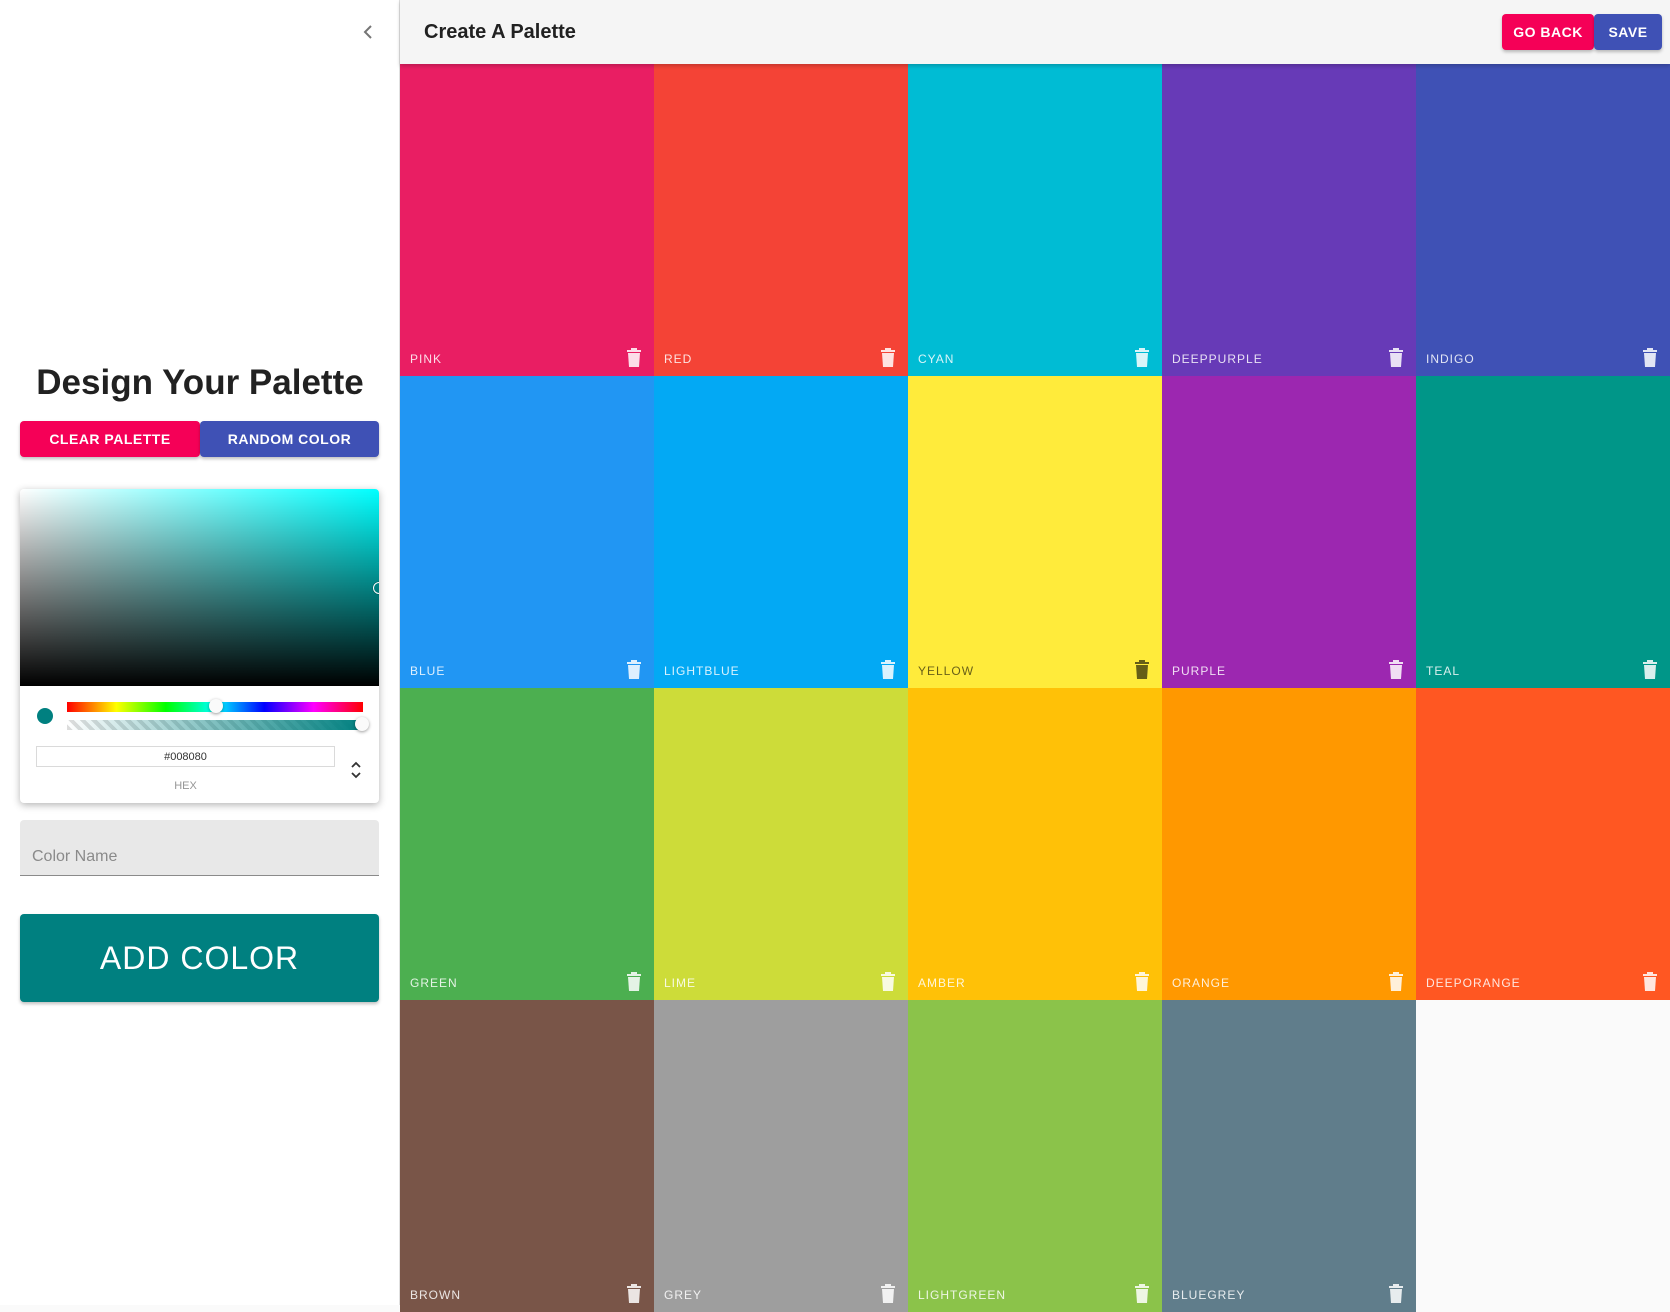 This screenshot has width=1670, height=1312. I want to click on alpha-slider-handle, so click(362, 724).